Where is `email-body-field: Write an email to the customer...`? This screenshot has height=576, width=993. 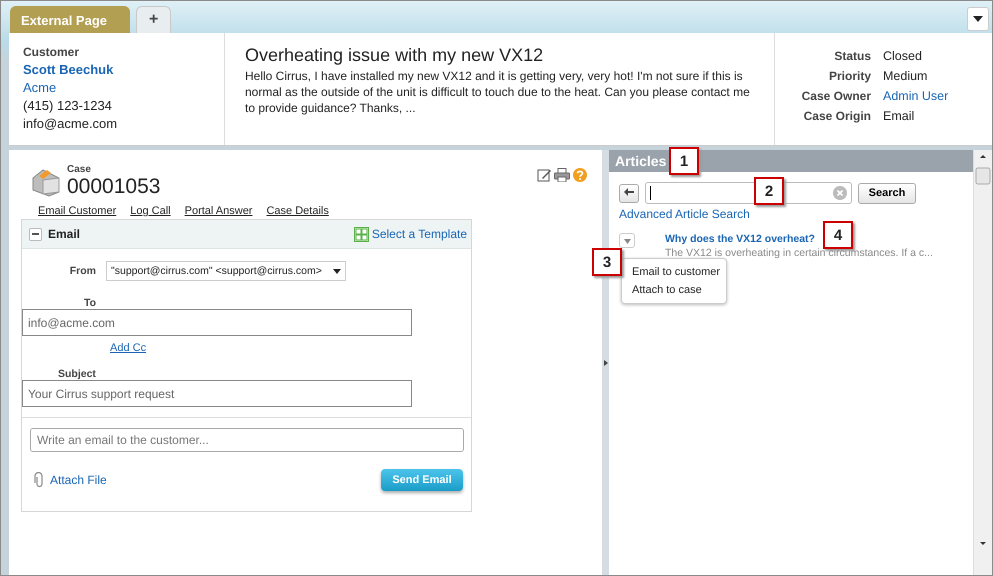
email-body-field: Write an email to the customer... is located at coordinates (247, 440).